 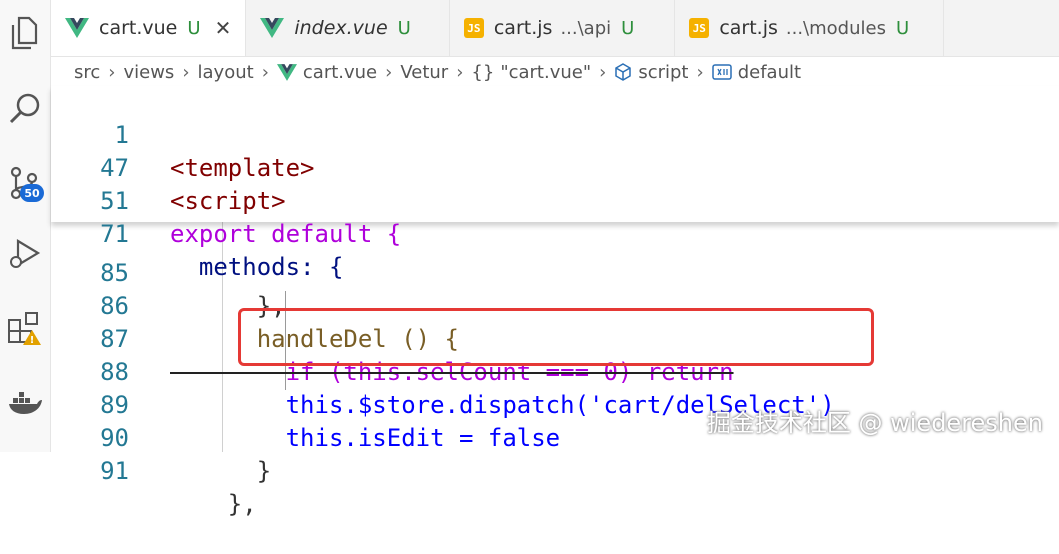 I want to click on docker-icon, so click(x=25, y=403).